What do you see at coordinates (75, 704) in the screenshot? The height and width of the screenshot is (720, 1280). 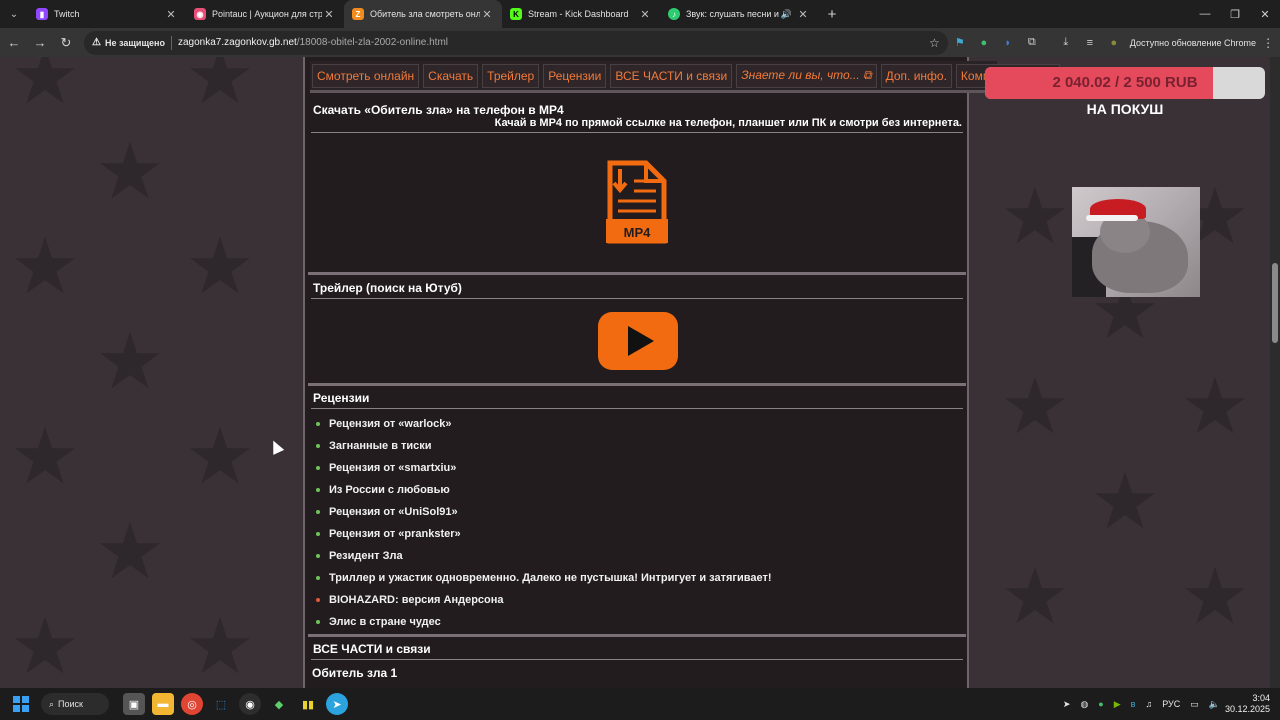 I see `taskbar-search: ⌕ Поиск` at bounding box center [75, 704].